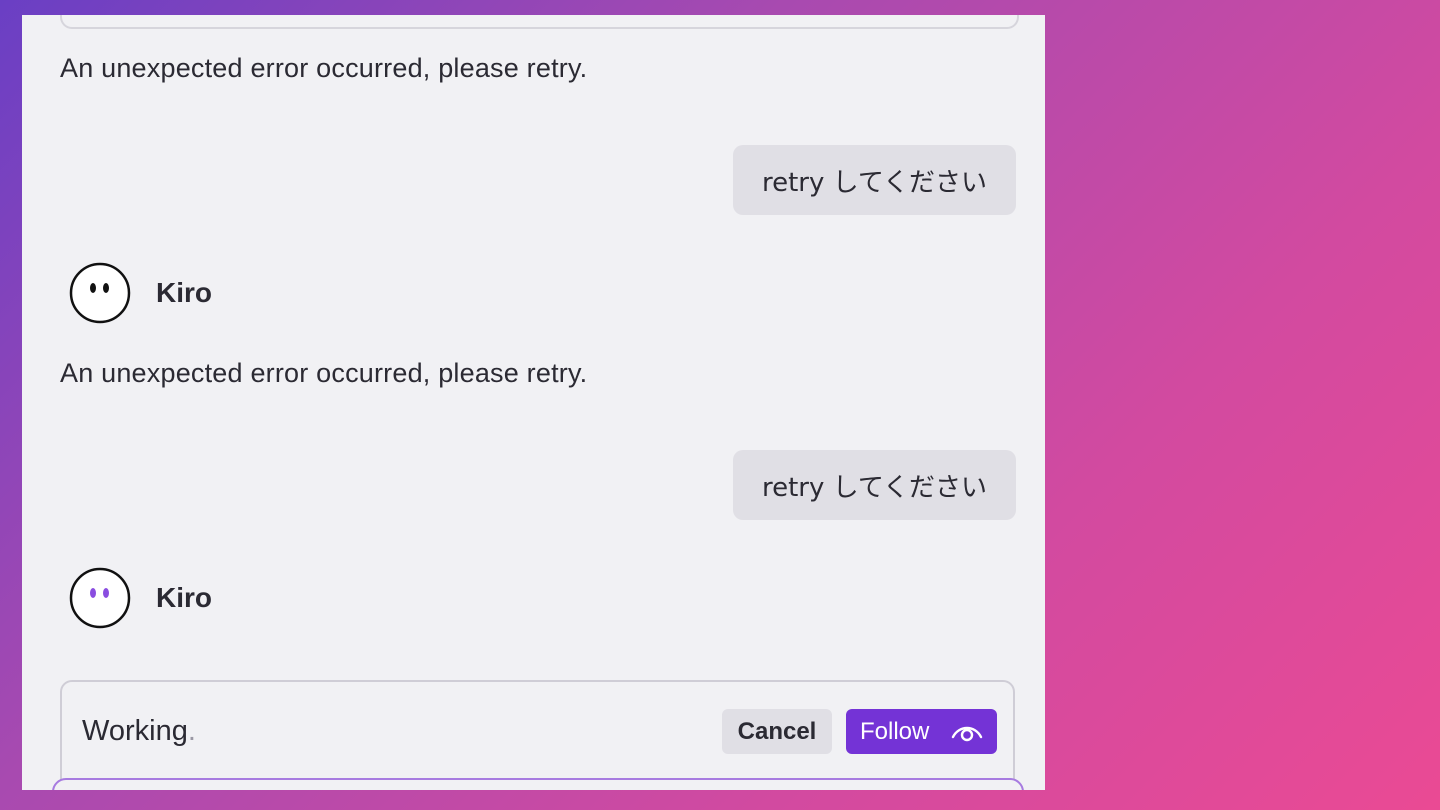 This screenshot has width=1440, height=810. Describe the element at coordinates (538, 784) in the screenshot. I see `chat-input` at that location.